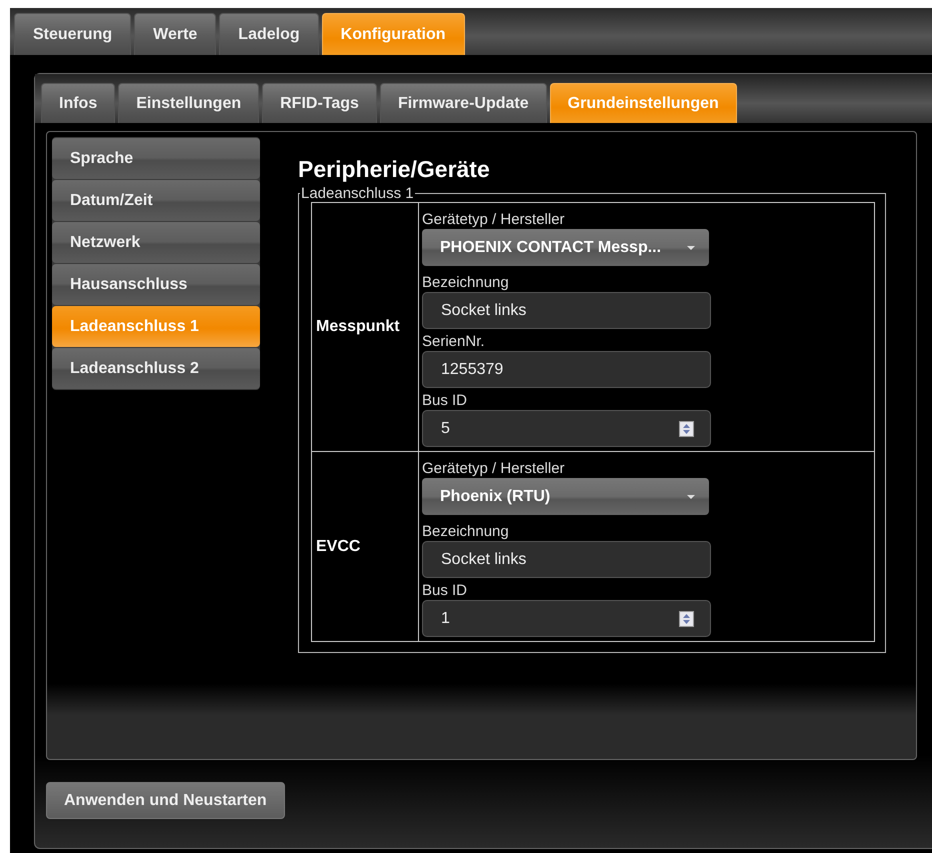  What do you see at coordinates (156, 158) in the screenshot?
I see `sidebar-item: Sprache` at bounding box center [156, 158].